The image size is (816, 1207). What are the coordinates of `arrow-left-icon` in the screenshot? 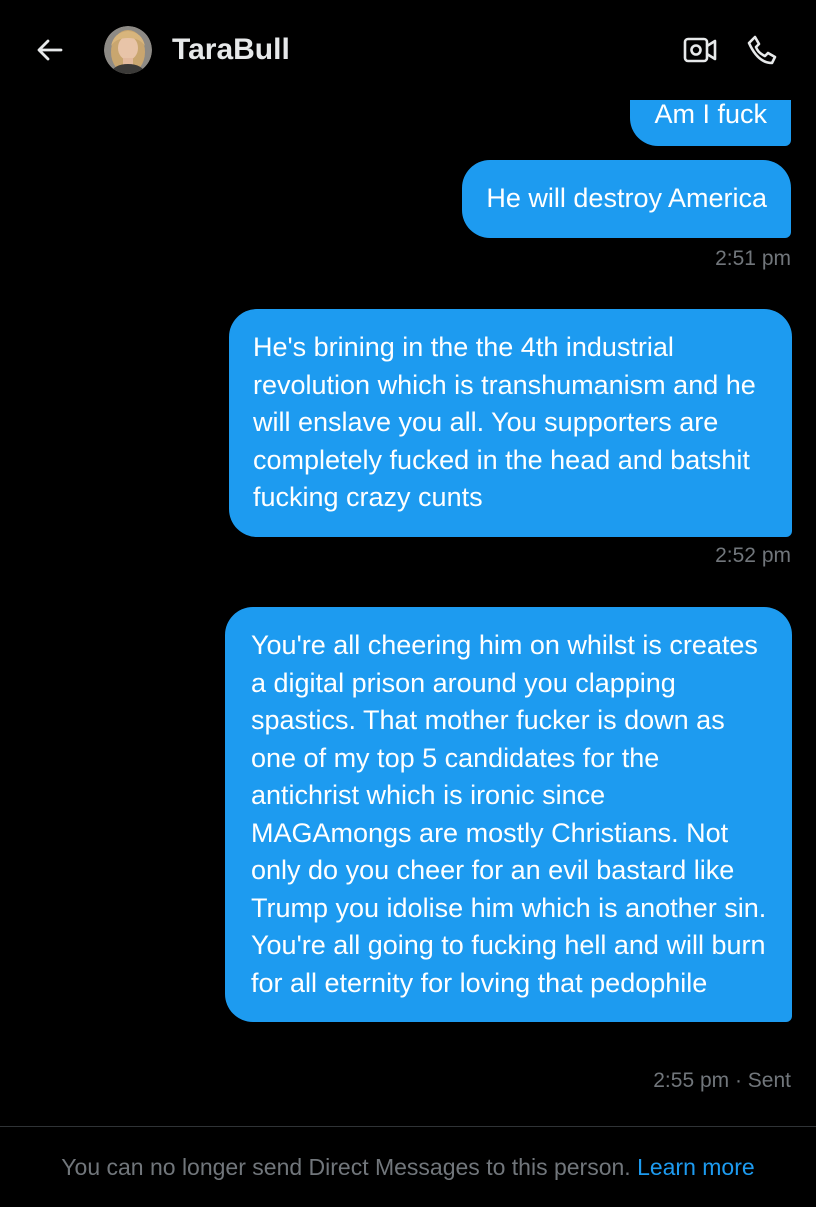 It's located at (50, 50).